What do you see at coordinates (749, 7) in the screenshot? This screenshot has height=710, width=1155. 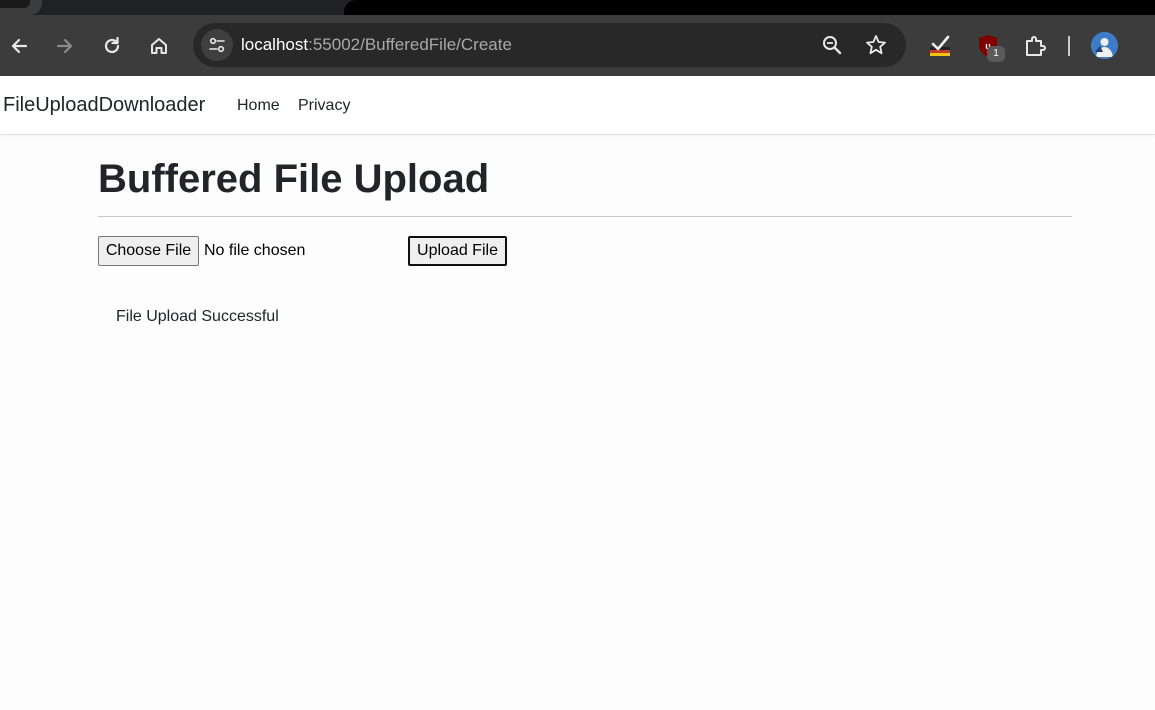 I see `new-tab-area` at bounding box center [749, 7].